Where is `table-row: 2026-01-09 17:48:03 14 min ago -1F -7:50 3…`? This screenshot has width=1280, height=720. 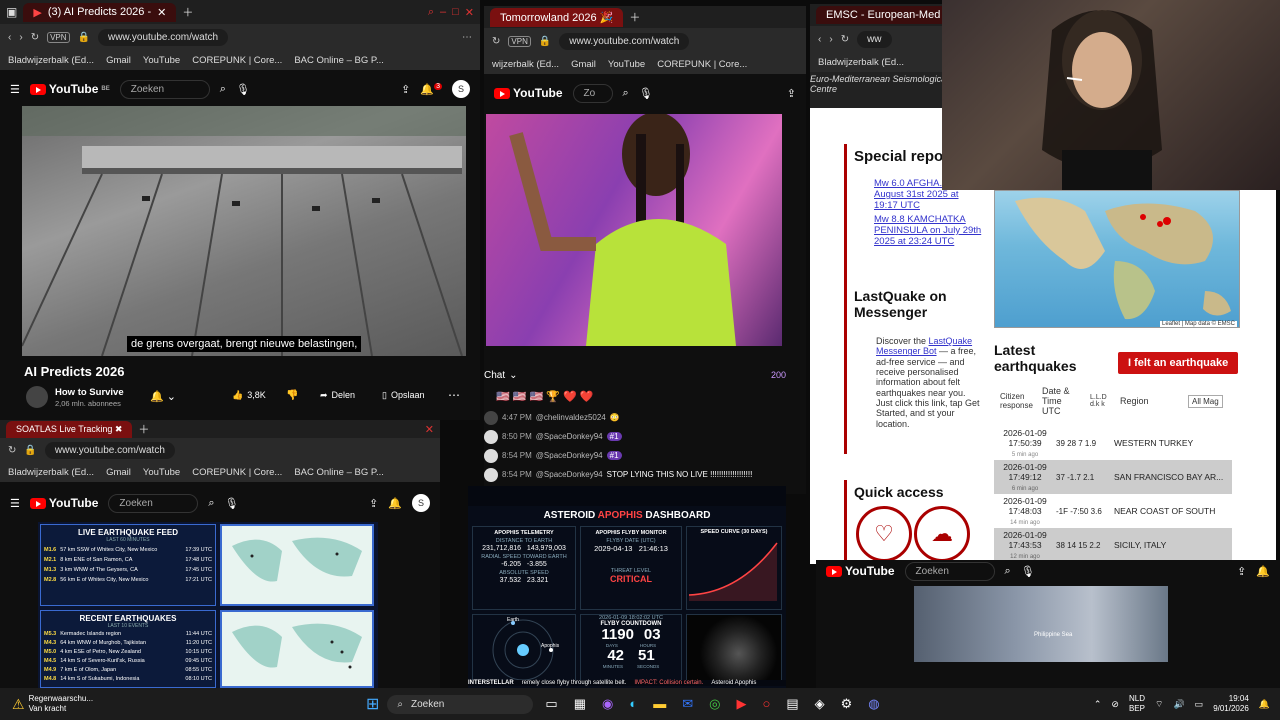
table-row: 2026-01-09 17:48:03 14 min ago -1F -7:50 3… is located at coordinates (1113, 511).